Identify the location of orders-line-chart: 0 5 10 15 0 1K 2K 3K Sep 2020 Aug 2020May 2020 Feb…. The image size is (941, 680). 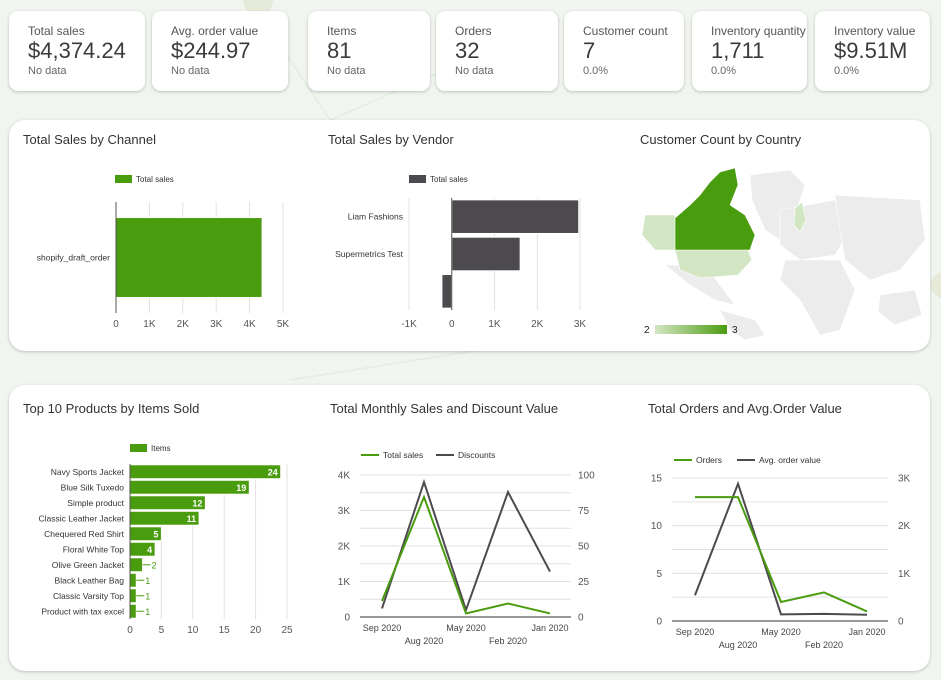
(781, 552).